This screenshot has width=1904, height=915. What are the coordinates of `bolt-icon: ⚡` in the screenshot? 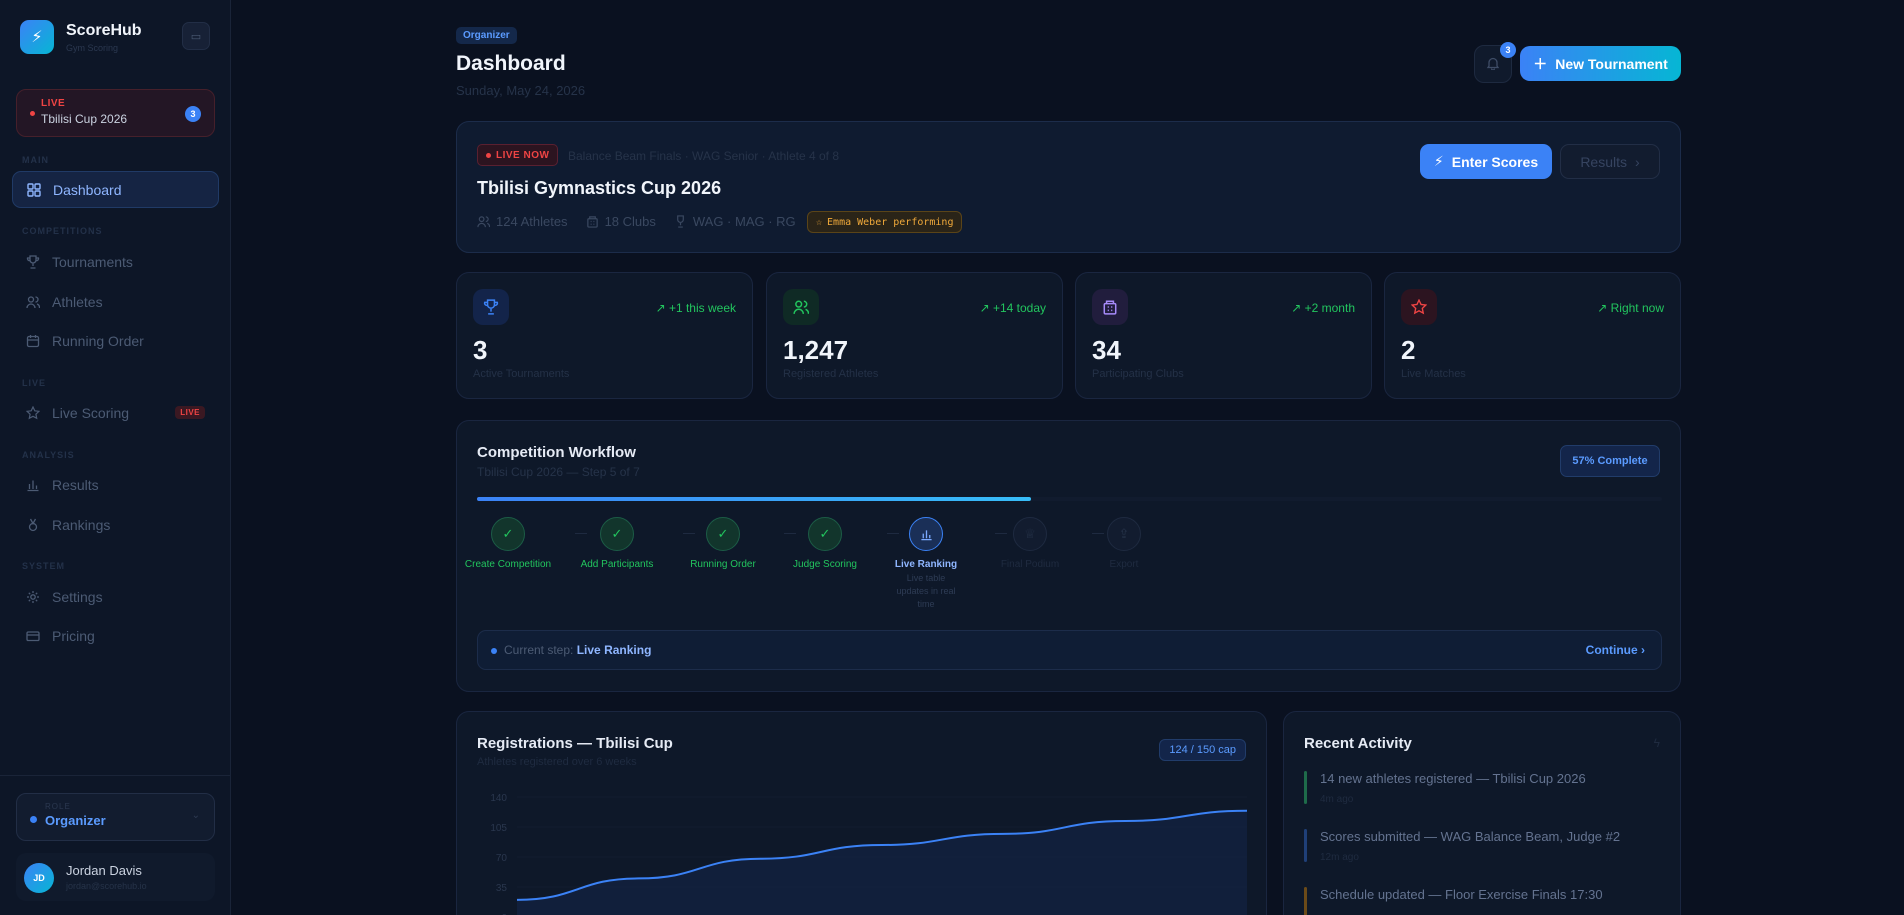 It's located at (37, 37).